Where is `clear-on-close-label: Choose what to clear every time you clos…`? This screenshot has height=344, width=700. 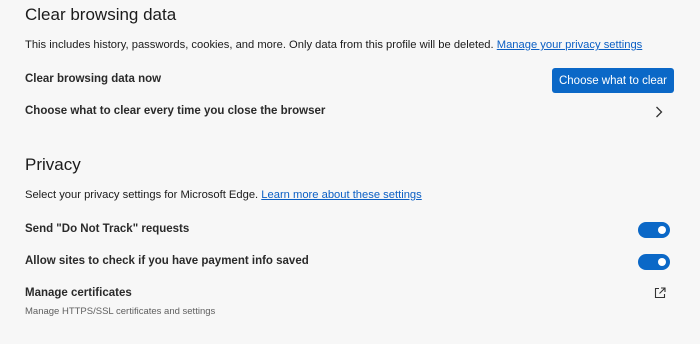
clear-on-close-label: Choose what to clear every time you clos… is located at coordinates (175, 111).